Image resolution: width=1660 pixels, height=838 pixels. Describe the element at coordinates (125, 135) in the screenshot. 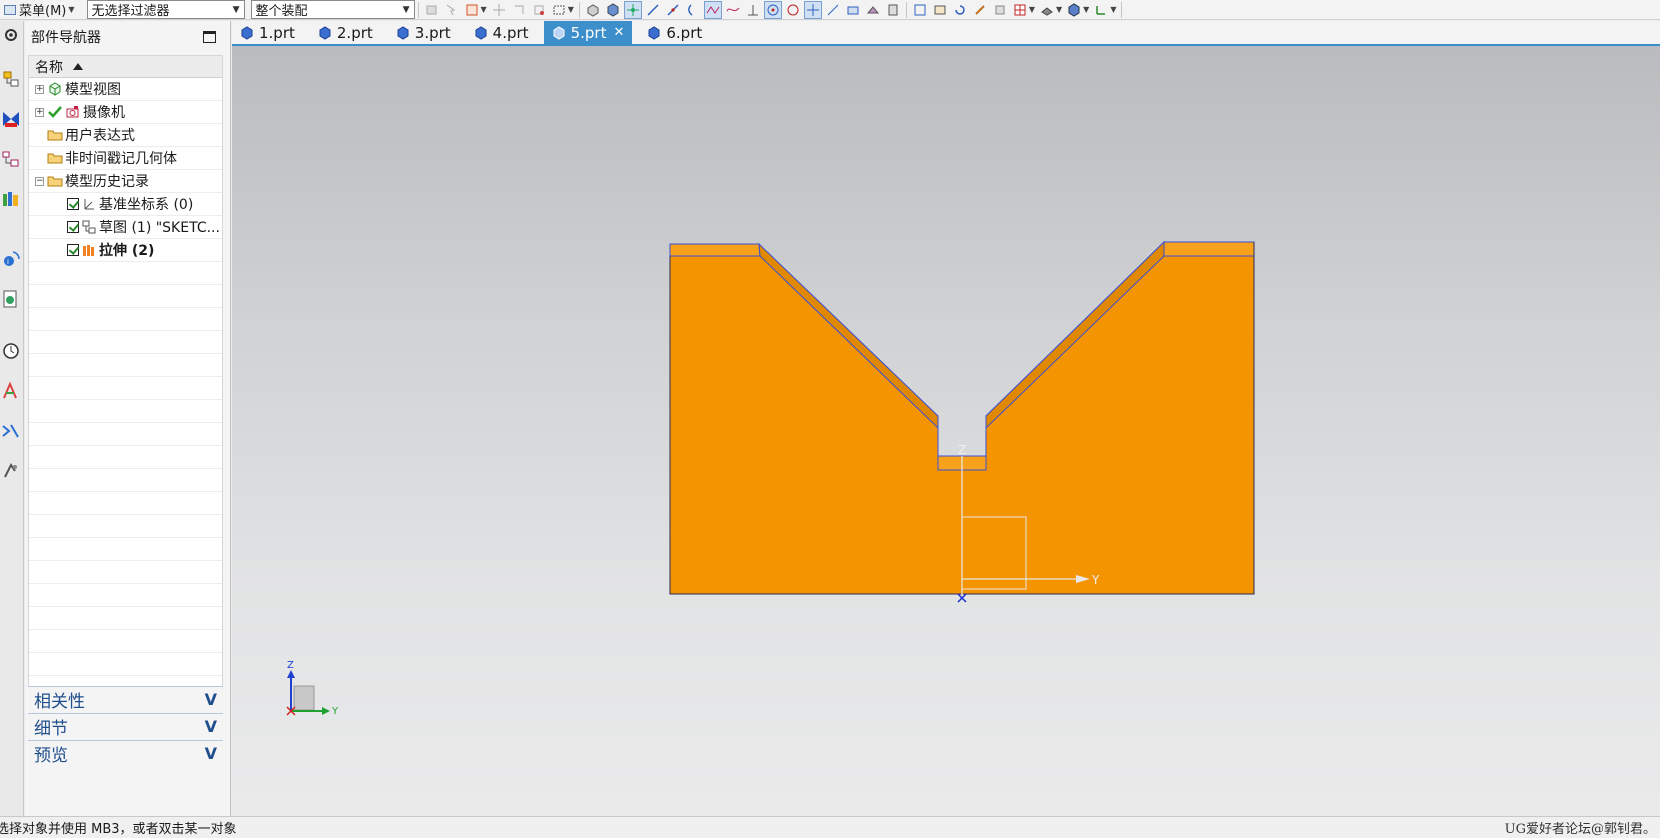

I see `tree-row-user-expressions: 用户表达式` at that location.